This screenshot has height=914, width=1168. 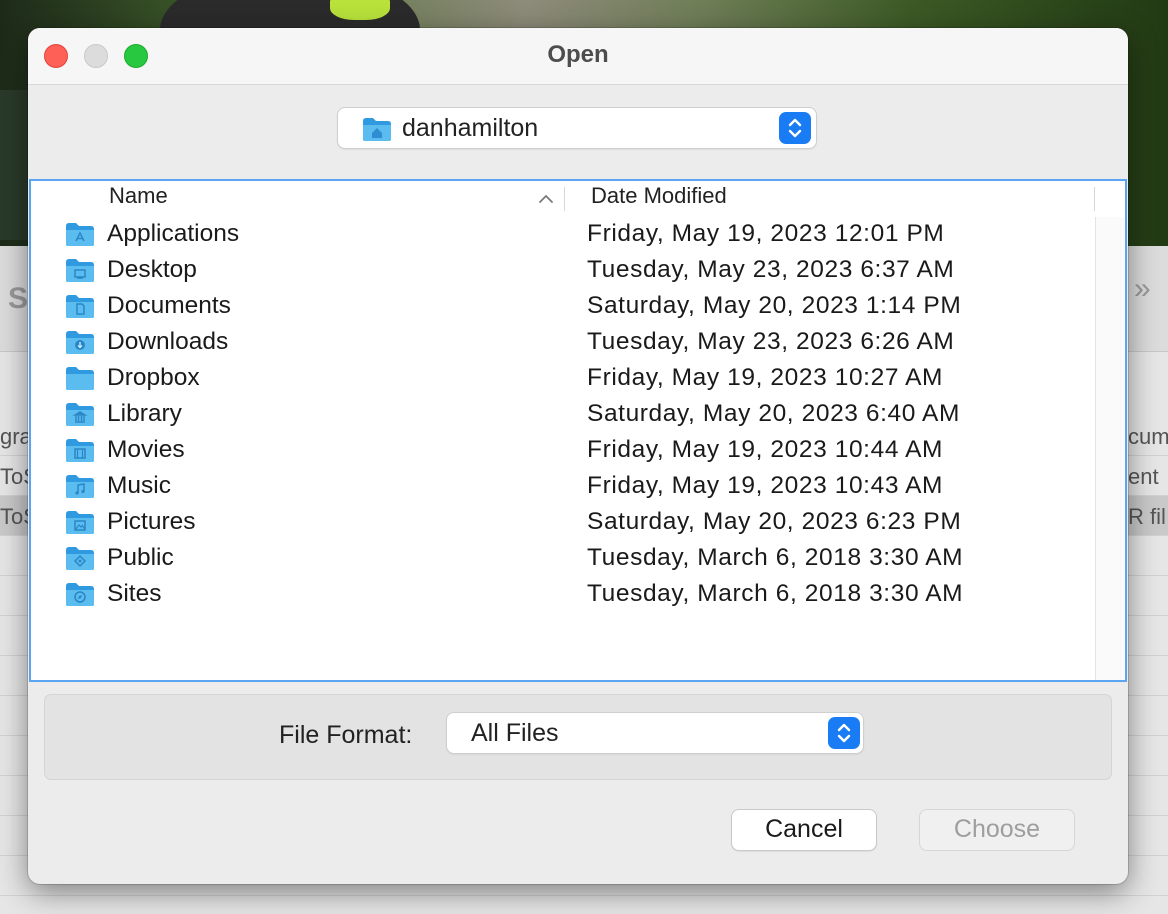 What do you see at coordinates (80, 344) in the screenshot?
I see `downloads-folder-icon` at bounding box center [80, 344].